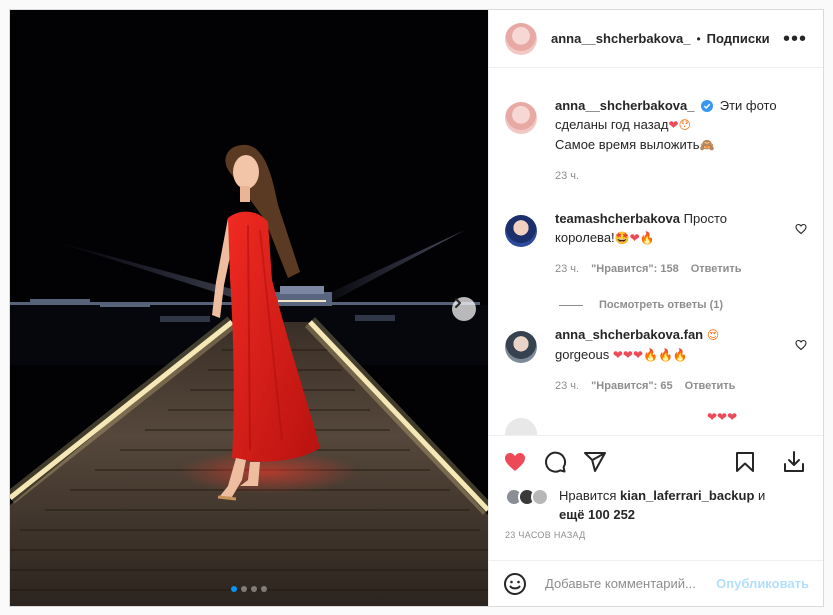 This screenshot has height=615, width=833. I want to click on save-button, so click(753, 462).